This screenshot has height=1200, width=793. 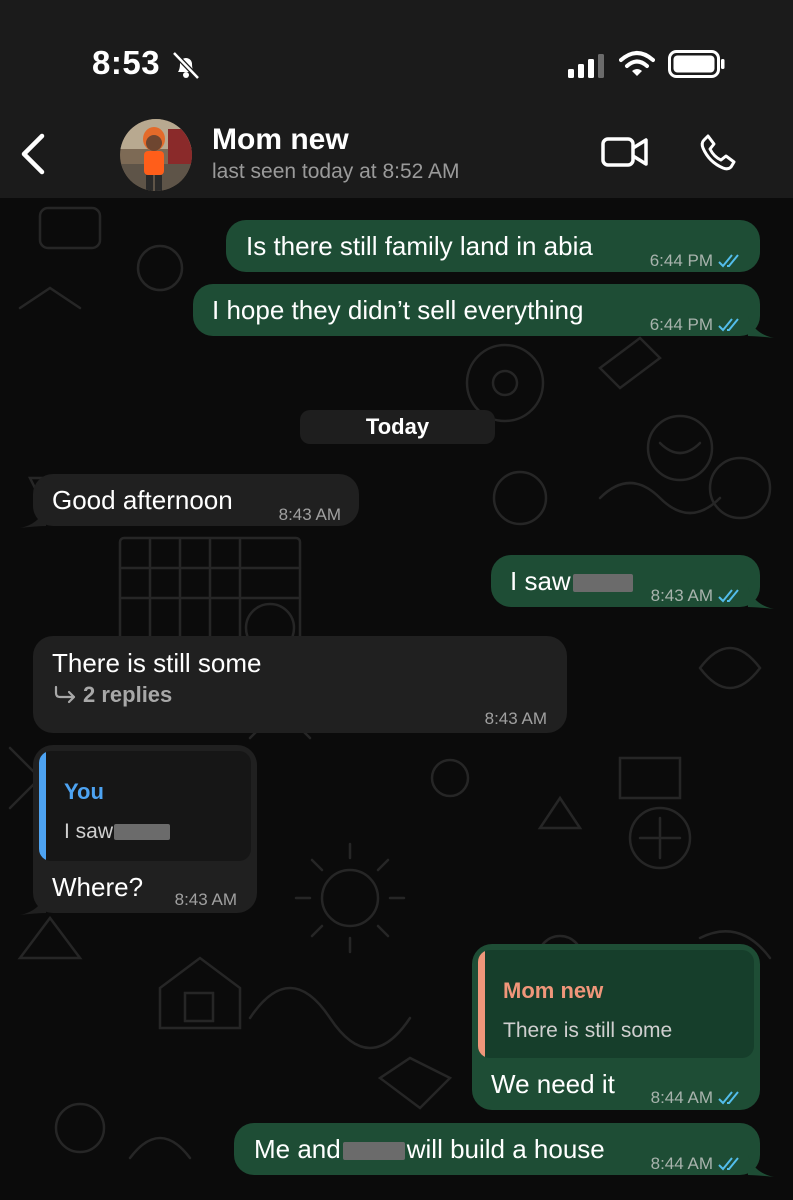 What do you see at coordinates (505, 1149) in the screenshot?
I see `message-text-continued: will build a house` at bounding box center [505, 1149].